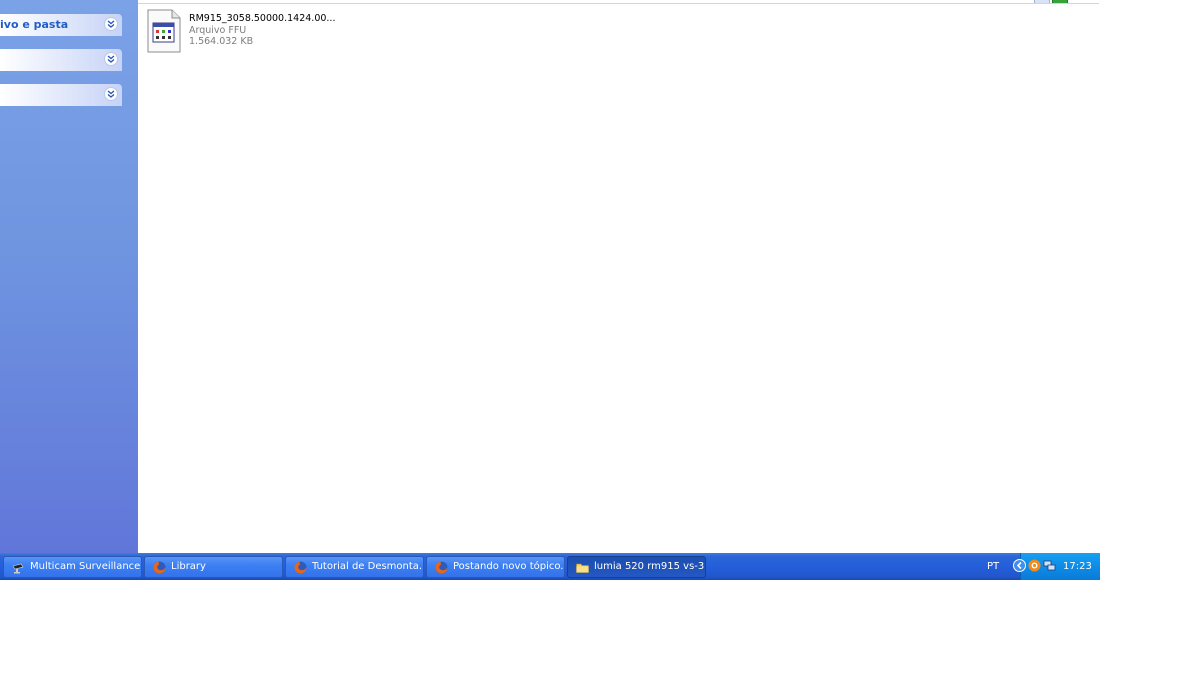  What do you see at coordinates (1077, 566) in the screenshot?
I see `clock: 17:23` at bounding box center [1077, 566].